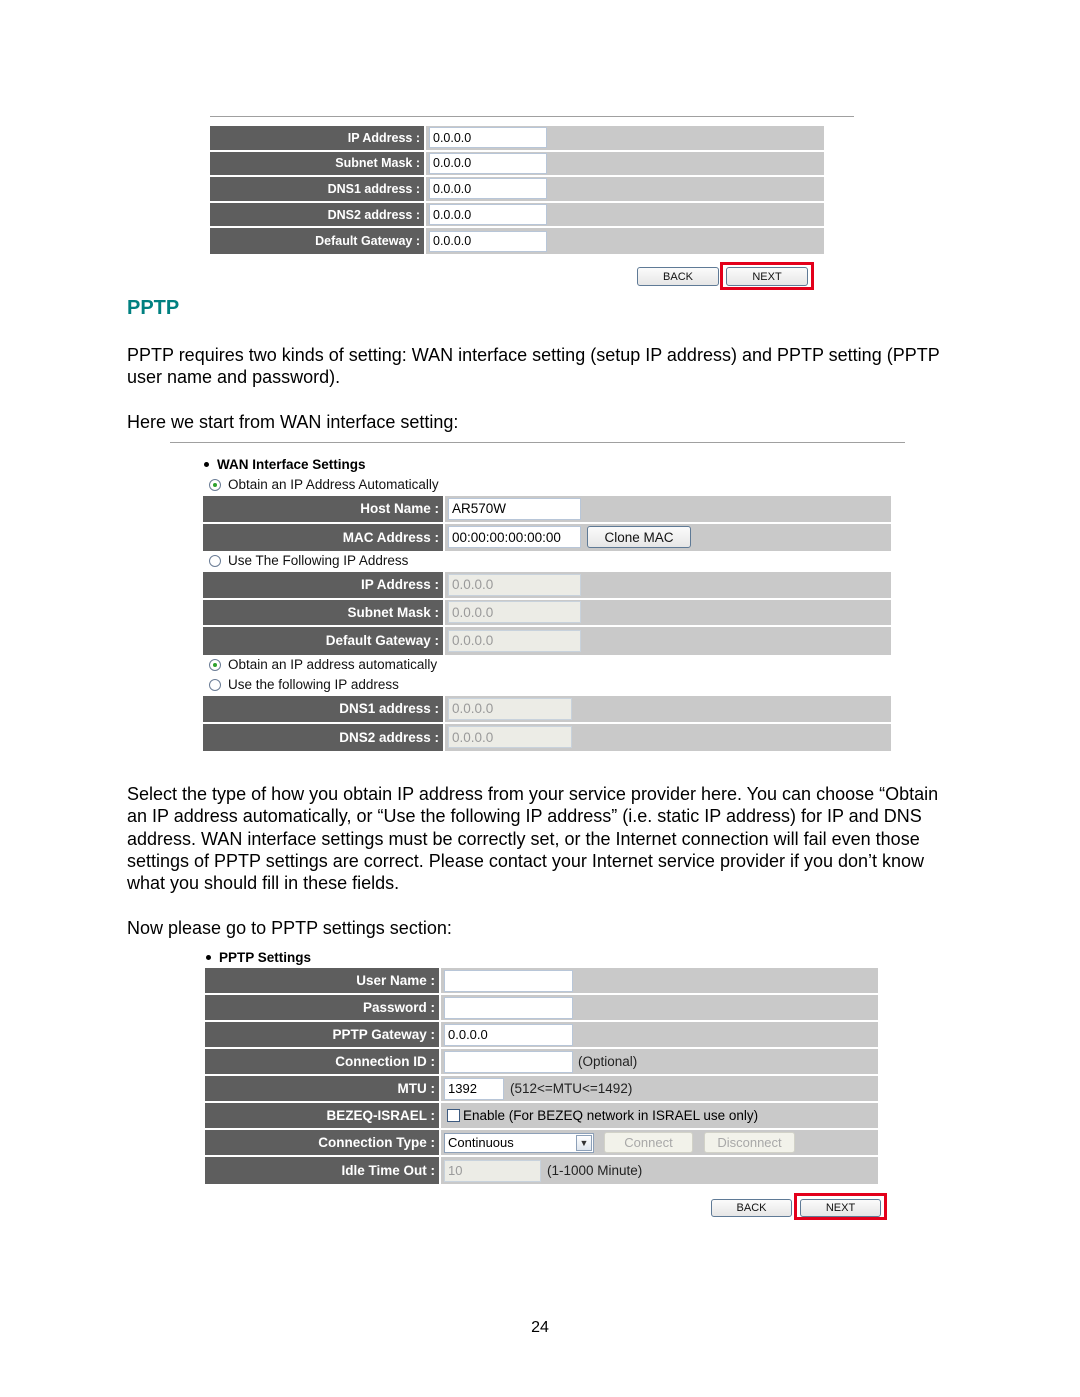  I want to click on form-row-idle-timeout: Idle Time Out : 10 (1-1000 Minute), so click(541, 1170).